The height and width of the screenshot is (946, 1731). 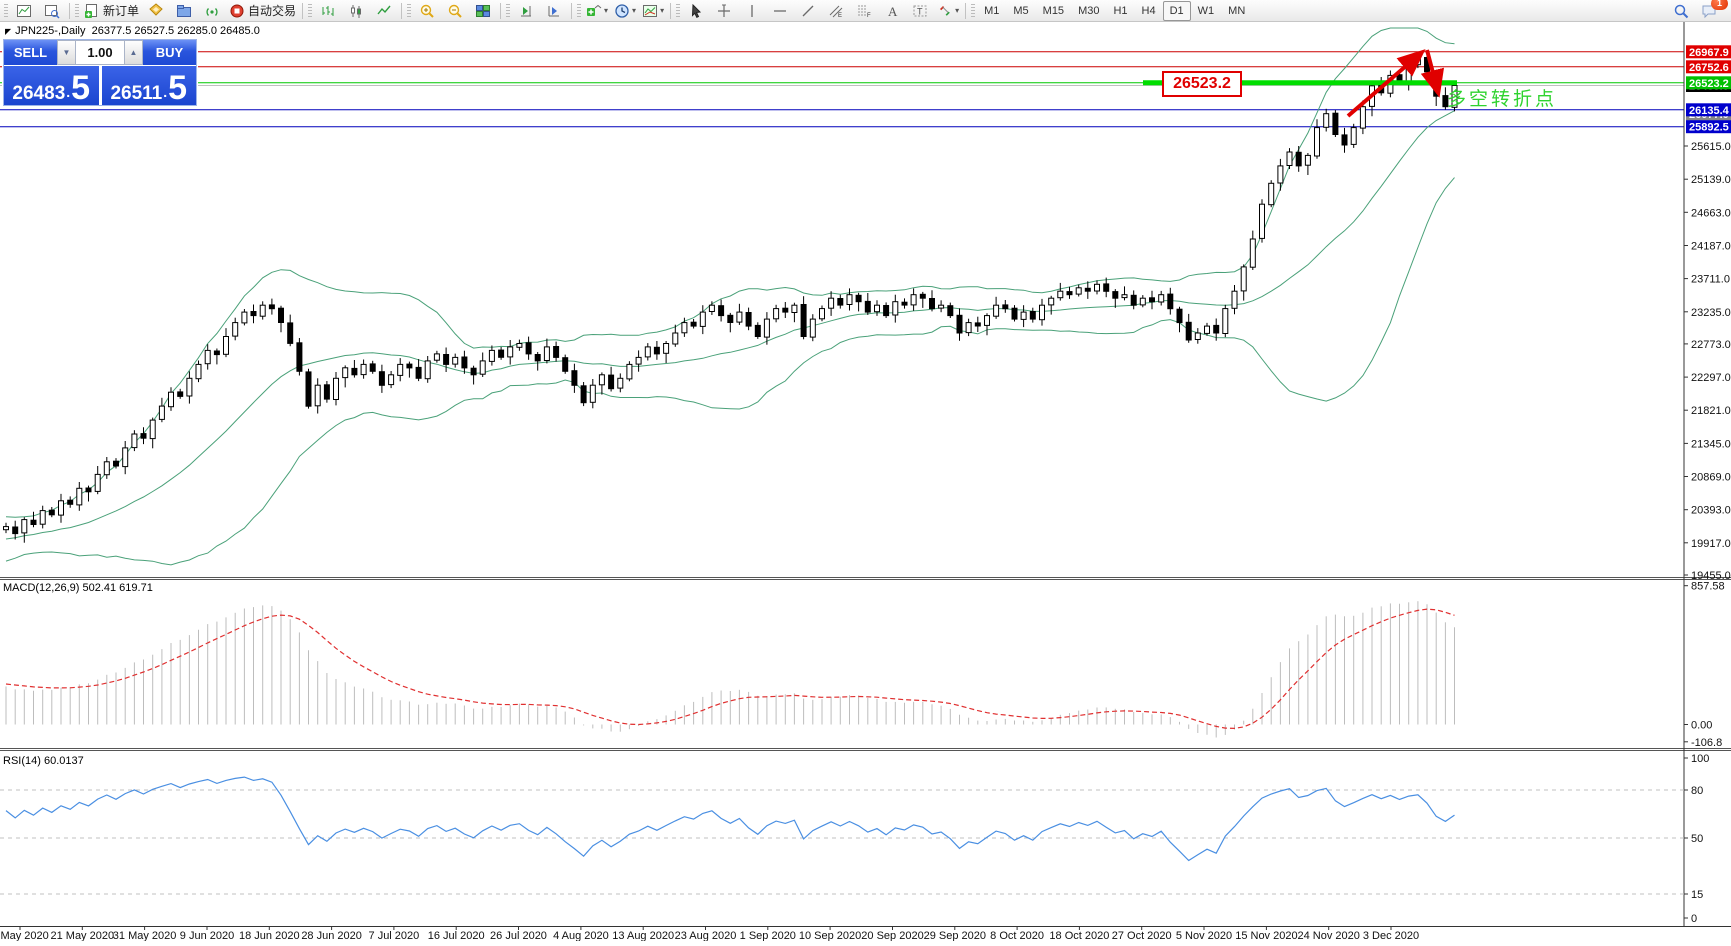 What do you see at coordinates (100, 52) in the screenshot?
I see `volume-field: 1.00` at bounding box center [100, 52].